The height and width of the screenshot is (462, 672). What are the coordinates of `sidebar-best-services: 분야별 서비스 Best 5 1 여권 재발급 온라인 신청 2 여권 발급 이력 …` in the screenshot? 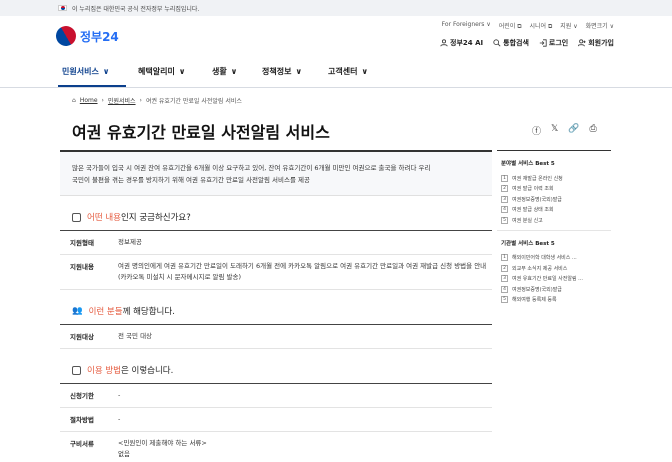 It's located at (554, 227).